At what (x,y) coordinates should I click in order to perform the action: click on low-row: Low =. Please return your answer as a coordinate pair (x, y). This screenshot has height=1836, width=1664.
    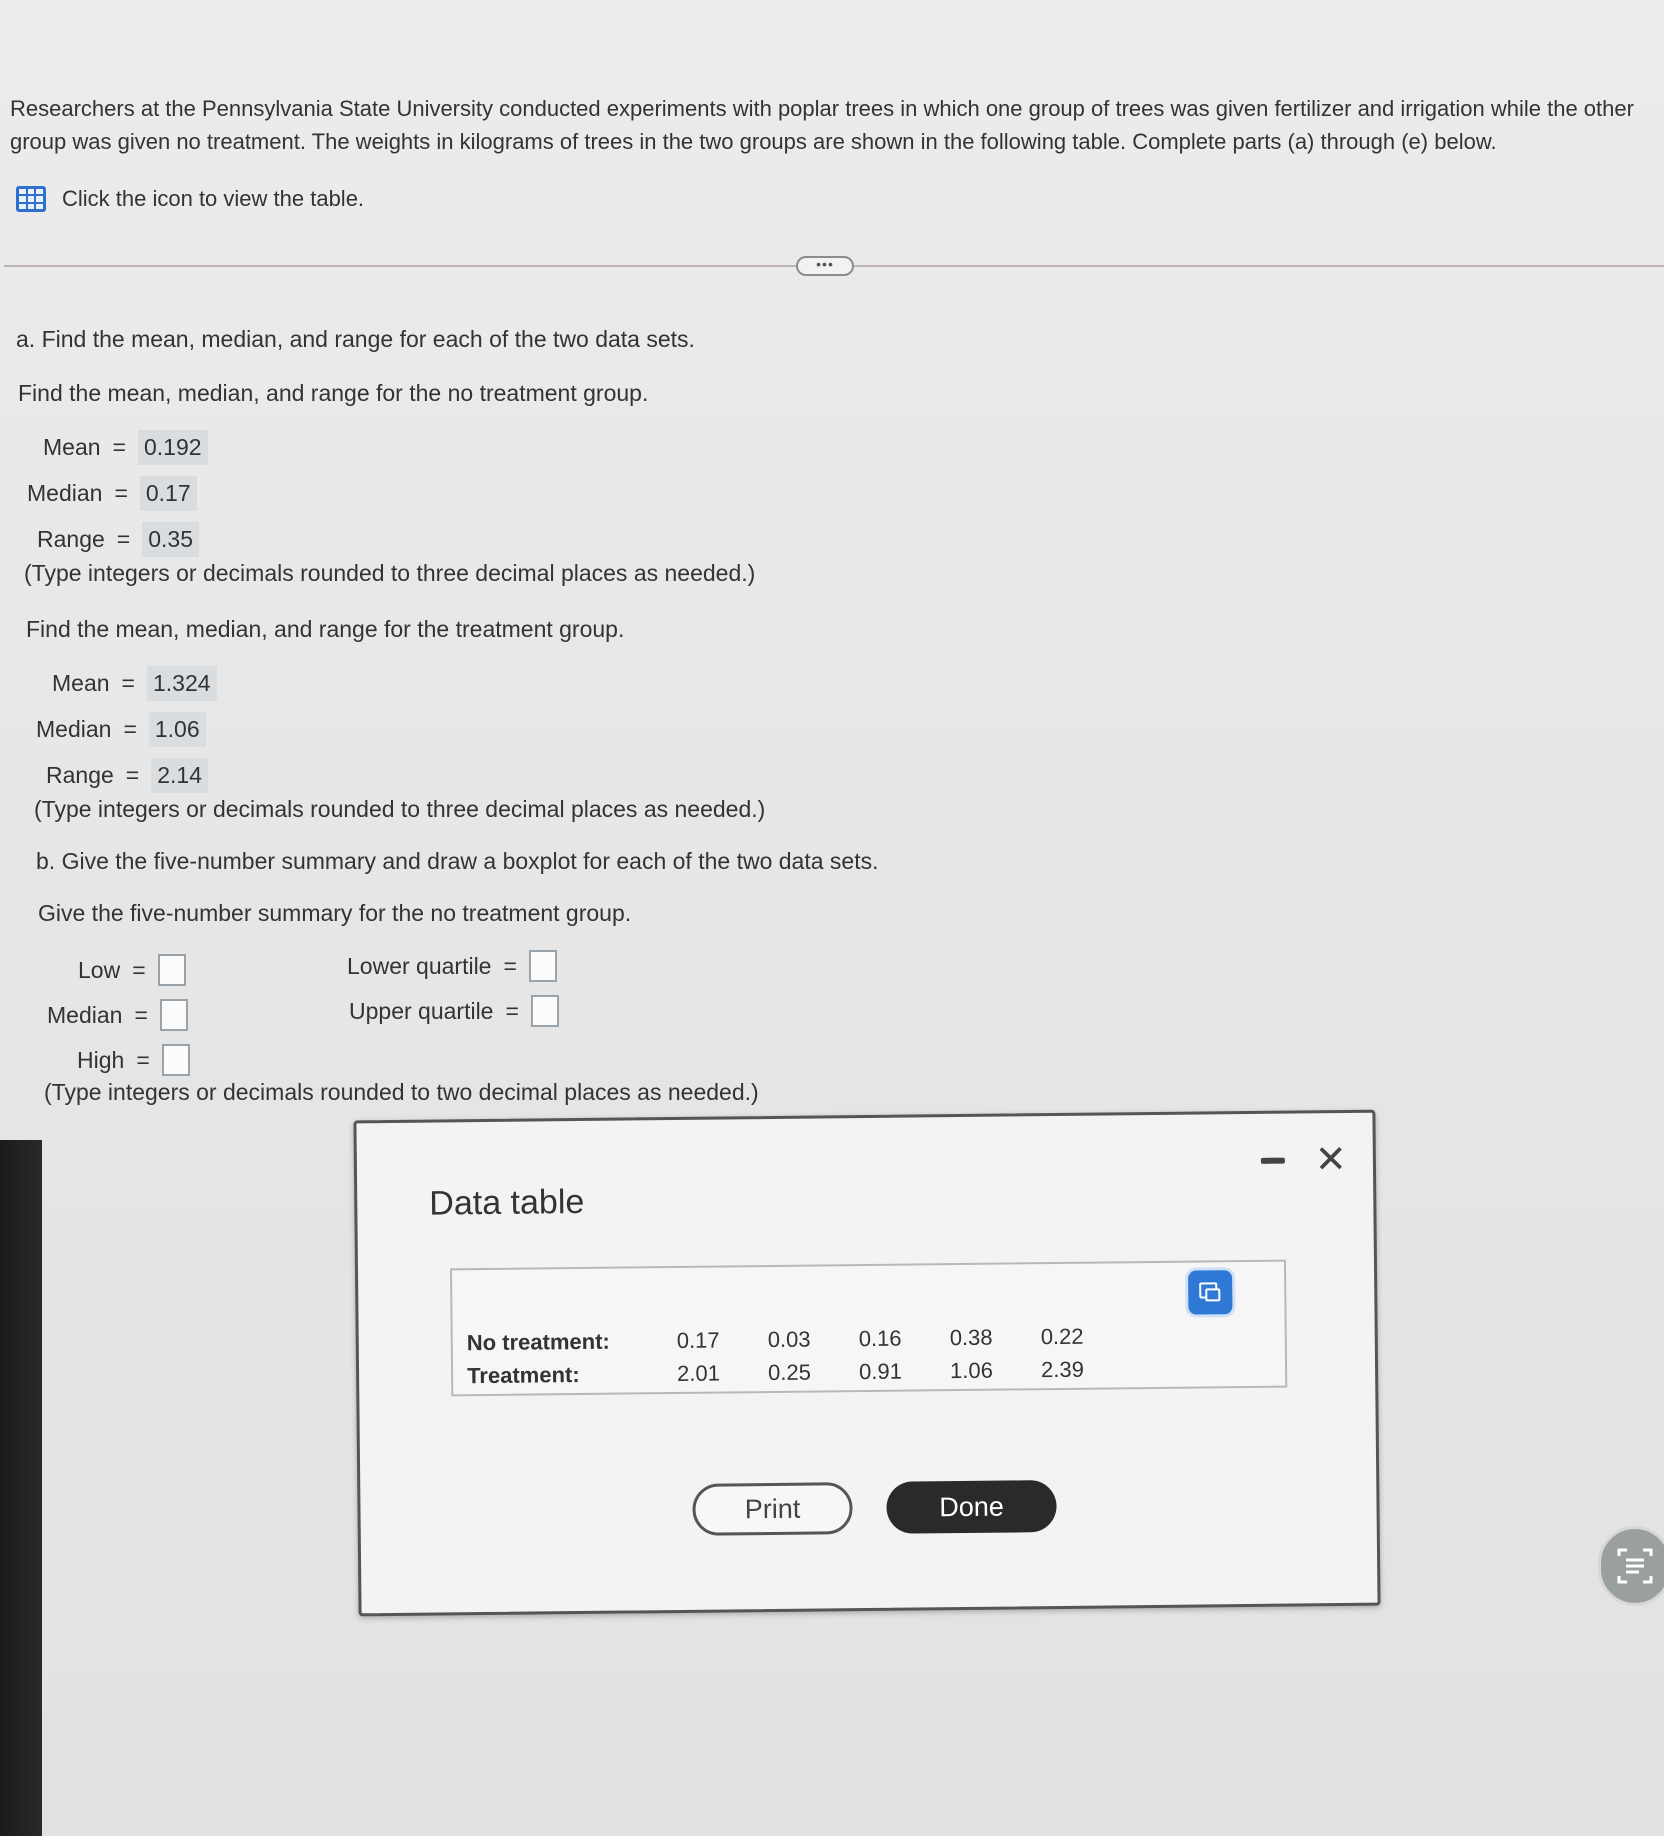
    Looking at the image, I should click on (132, 970).